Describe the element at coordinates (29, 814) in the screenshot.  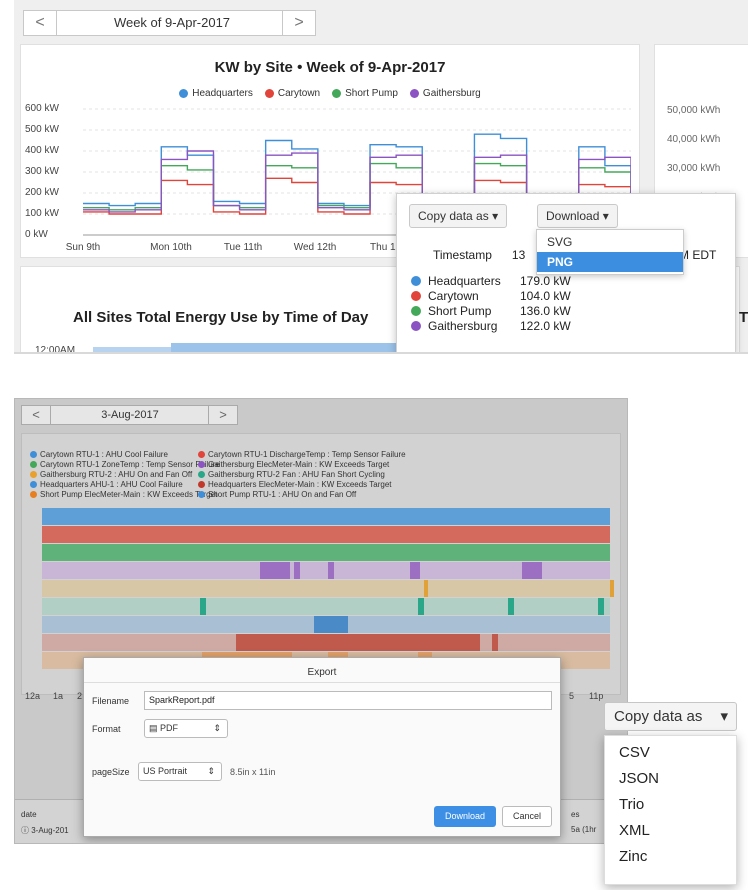
I see `table-header-date: date` at that location.